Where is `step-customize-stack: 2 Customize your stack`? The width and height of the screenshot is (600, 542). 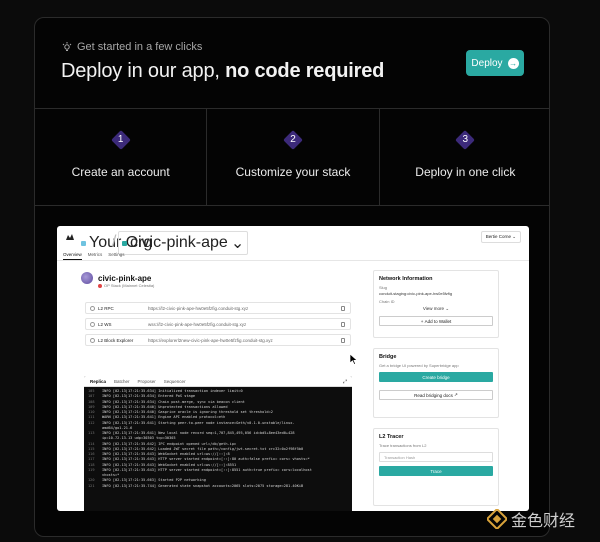 step-customize-stack: 2 Customize your stack is located at coordinates (293, 157).